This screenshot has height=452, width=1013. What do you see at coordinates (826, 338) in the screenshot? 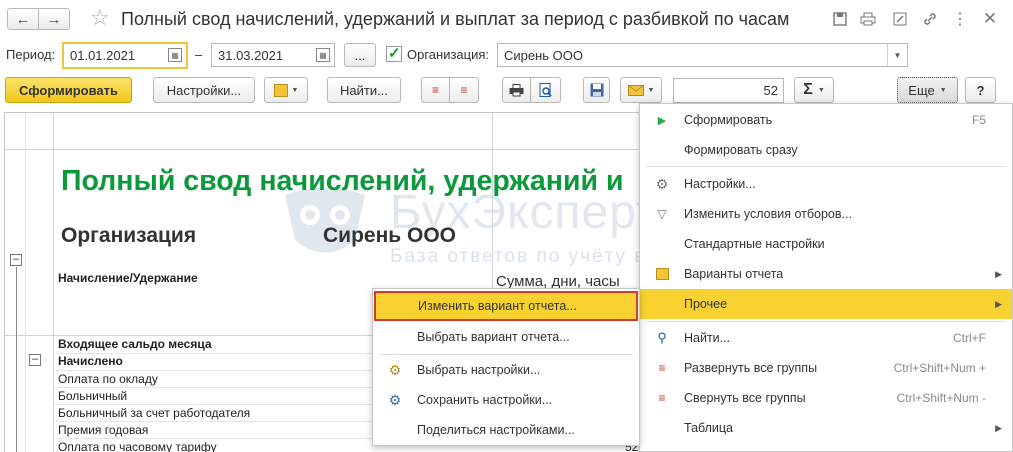
I see `menu-item-find: ⚲ Найти... Ctrl+F` at bounding box center [826, 338].